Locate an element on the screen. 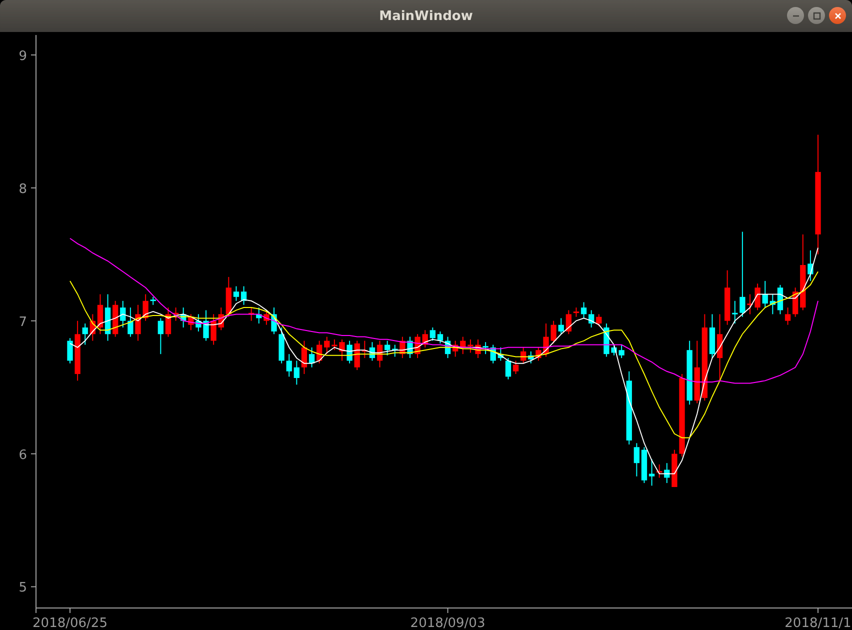  maximize-icon is located at coordinates (817, 15).